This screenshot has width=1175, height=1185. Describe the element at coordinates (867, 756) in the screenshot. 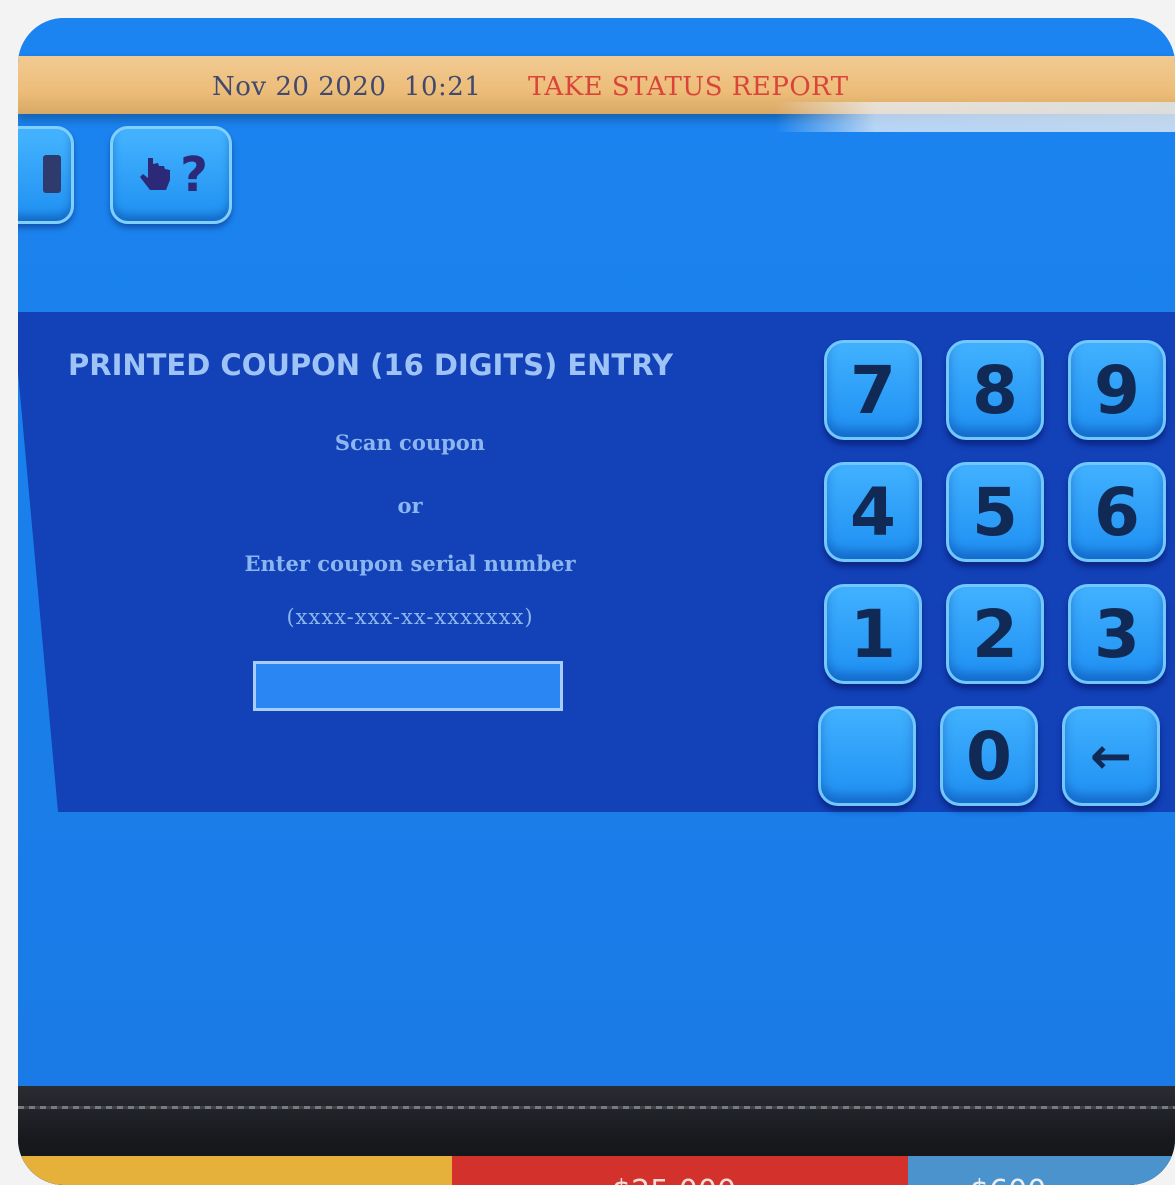

I see `key-blank` at that location.